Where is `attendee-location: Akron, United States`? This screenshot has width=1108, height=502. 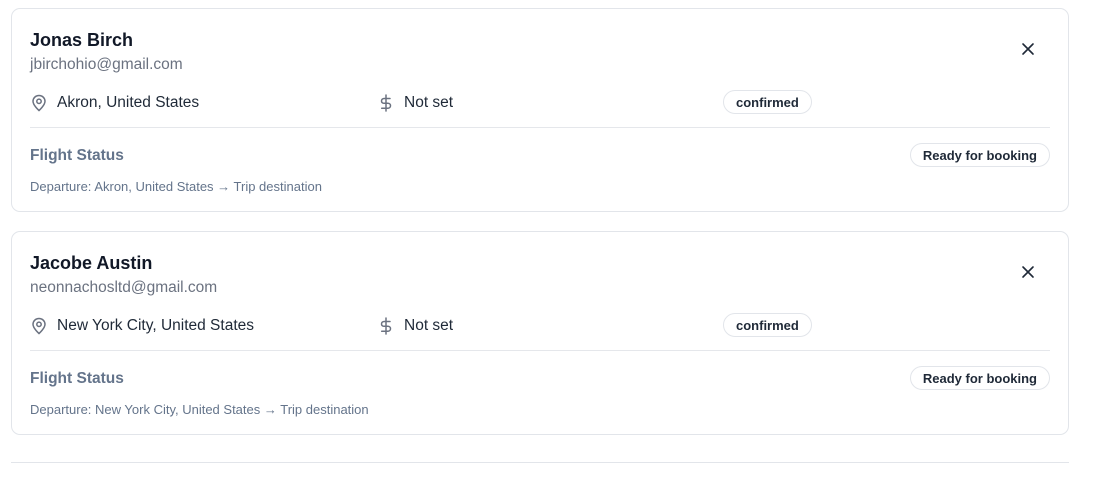 attendee-location: Akron, United States is located at coordinates (114, 103).